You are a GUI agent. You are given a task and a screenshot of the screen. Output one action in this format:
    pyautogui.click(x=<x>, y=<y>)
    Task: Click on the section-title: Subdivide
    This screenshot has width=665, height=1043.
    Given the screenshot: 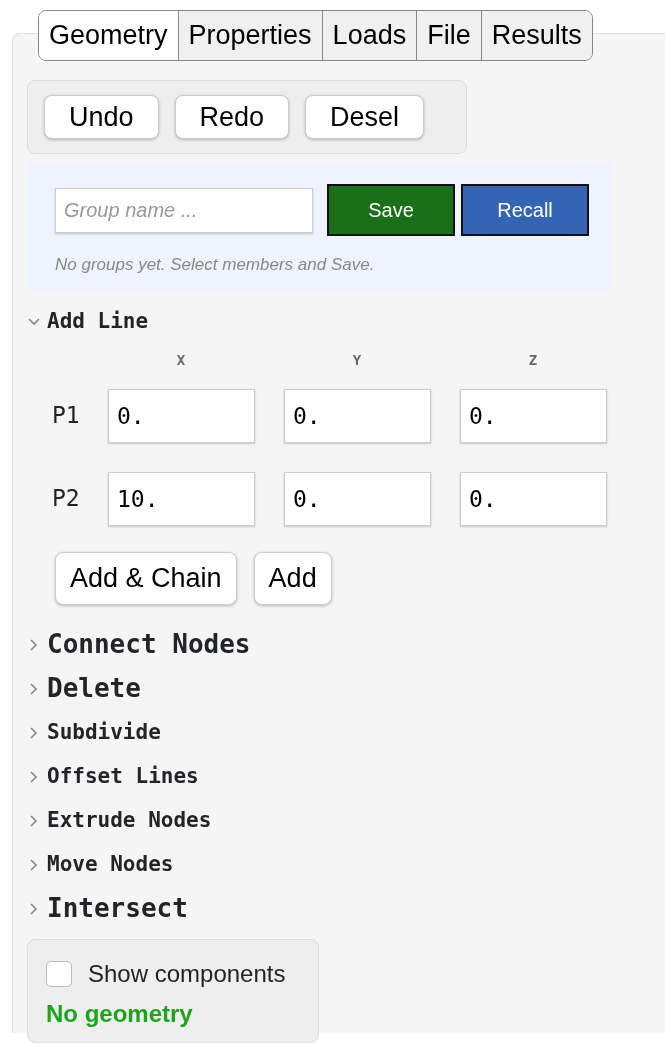 What is the action you would take?
    pyautogui.click(x=104, y=732)
    